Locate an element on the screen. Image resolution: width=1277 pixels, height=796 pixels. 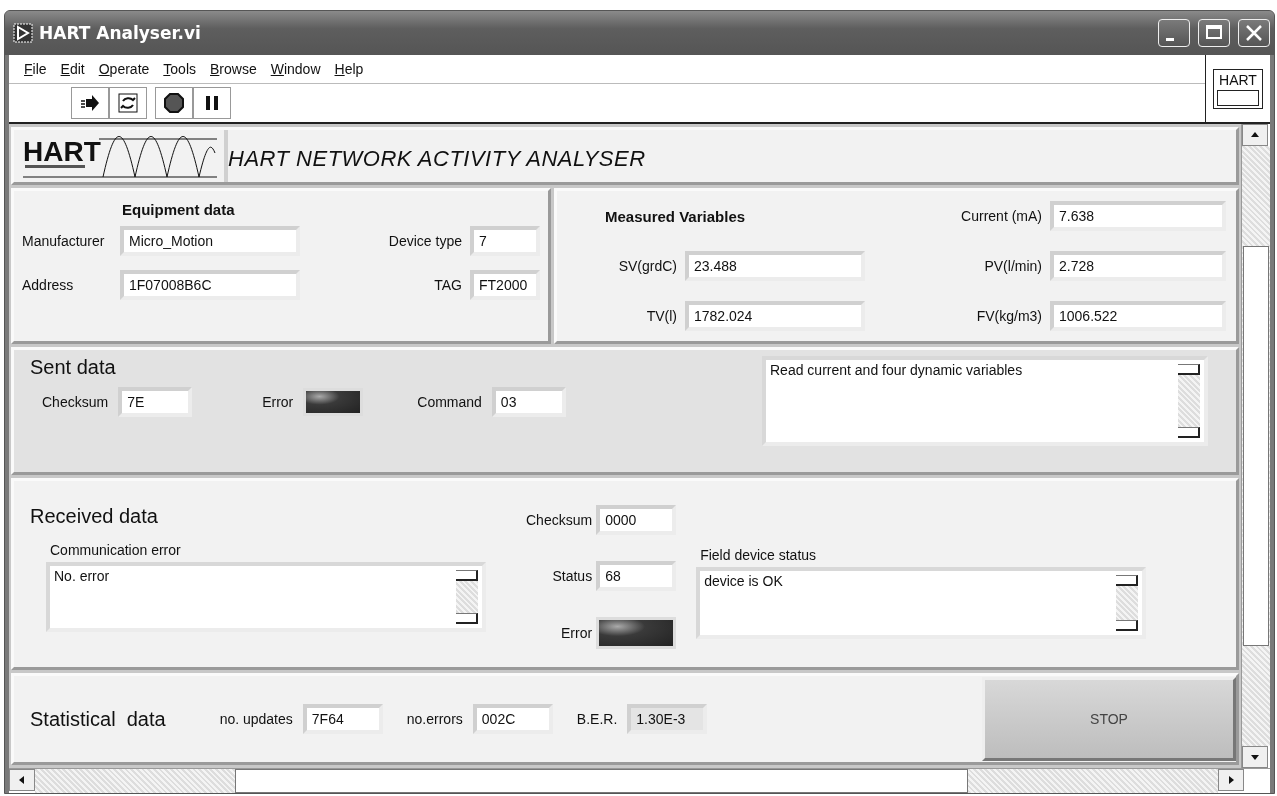
menu-item: Window is located at coordinates (295, 69).